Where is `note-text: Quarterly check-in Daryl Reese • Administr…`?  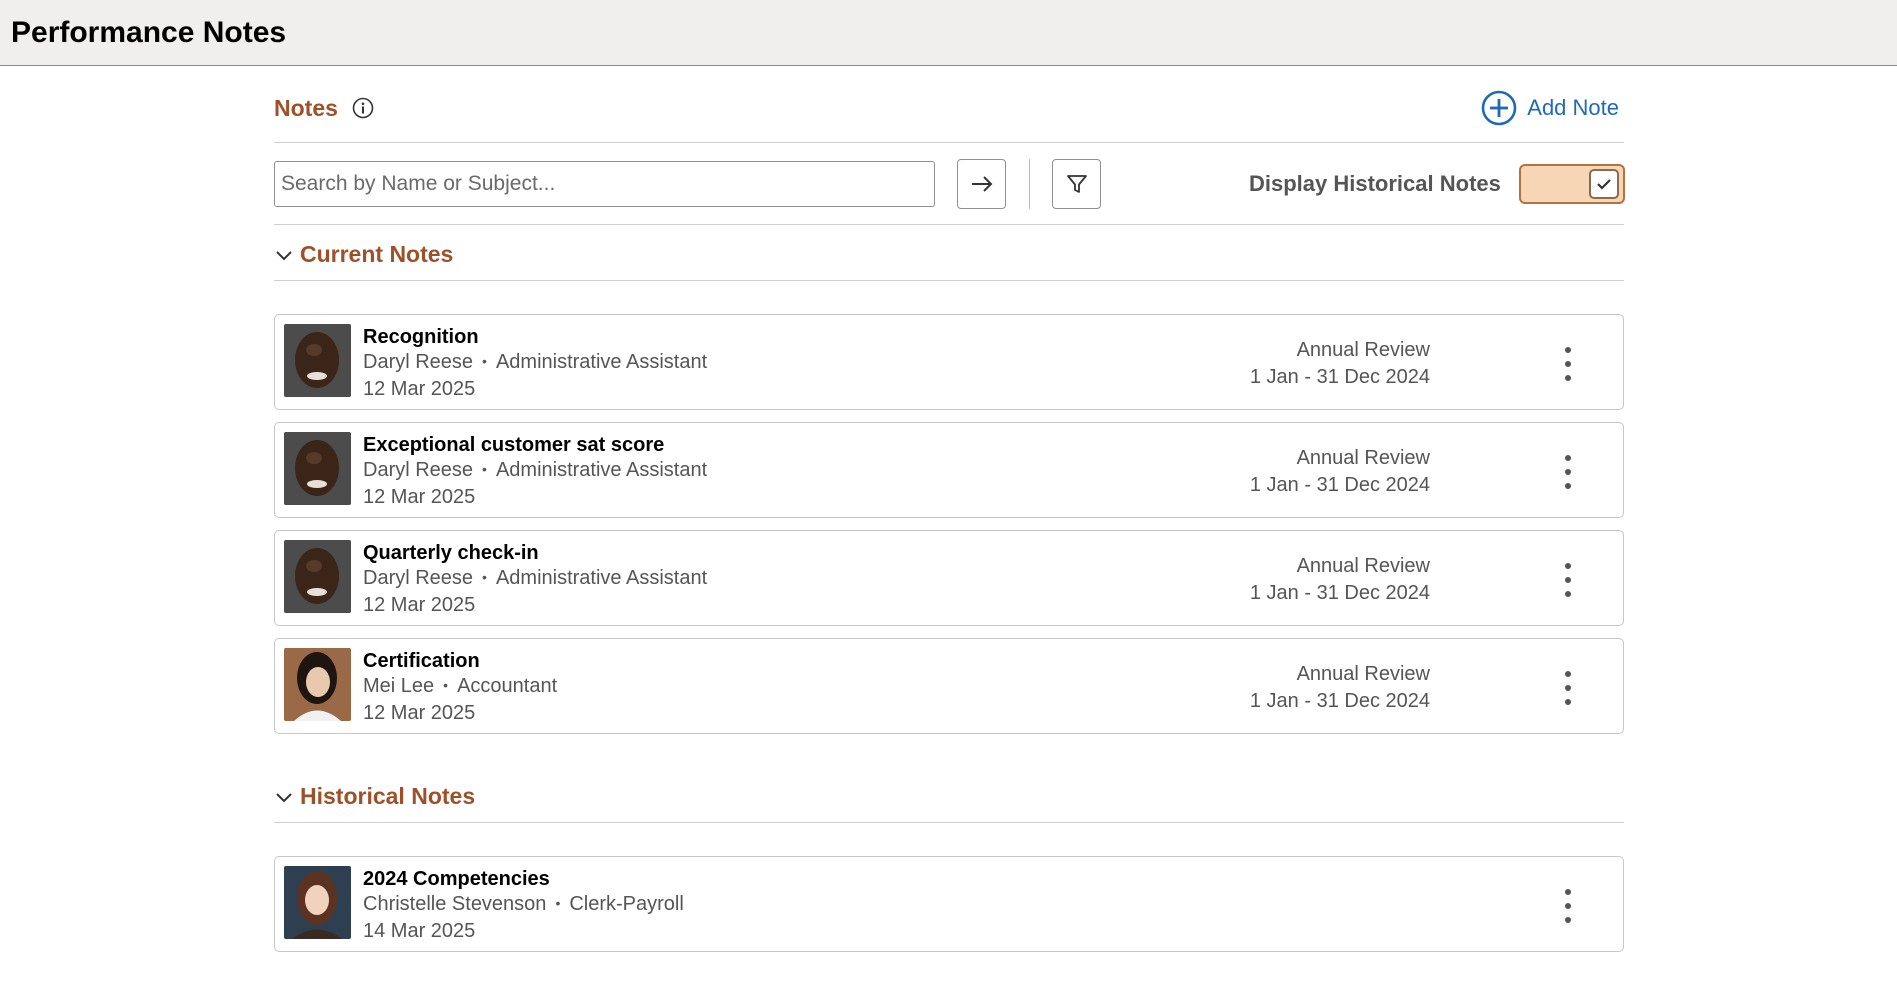
note-text: Quarterly check-in Daryl Reese • Administr… is located at coordinates (535, 579).